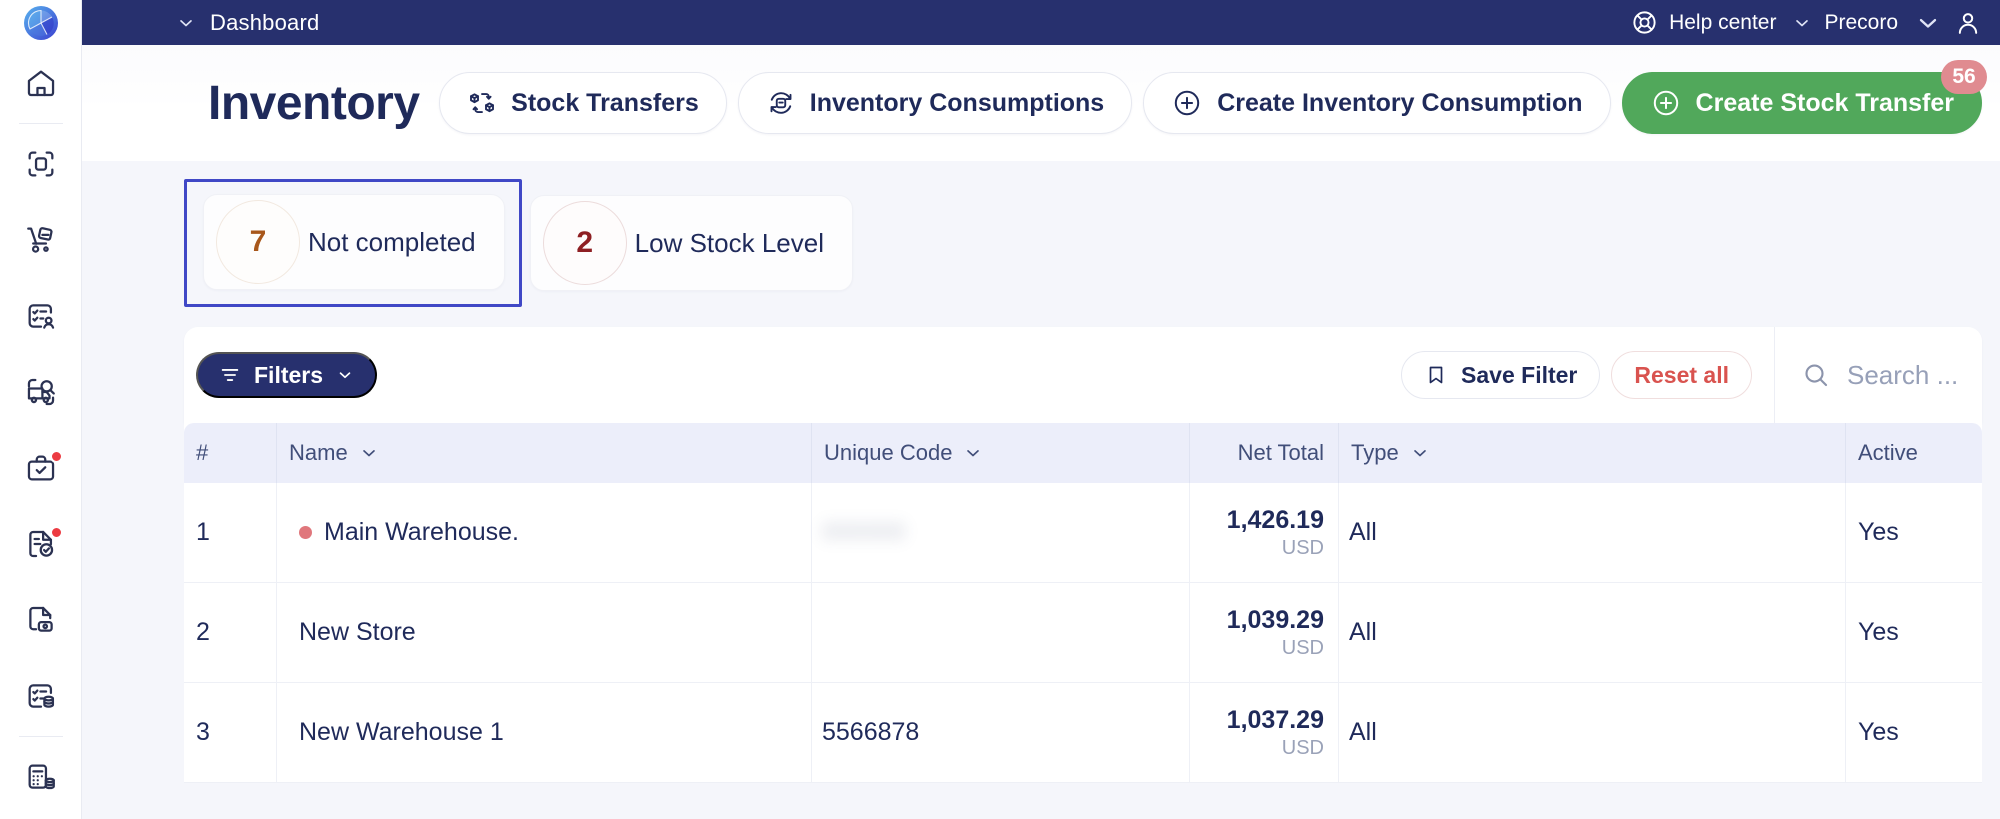  I want to click on topbar-left: Dashboard, so click(247, 23).